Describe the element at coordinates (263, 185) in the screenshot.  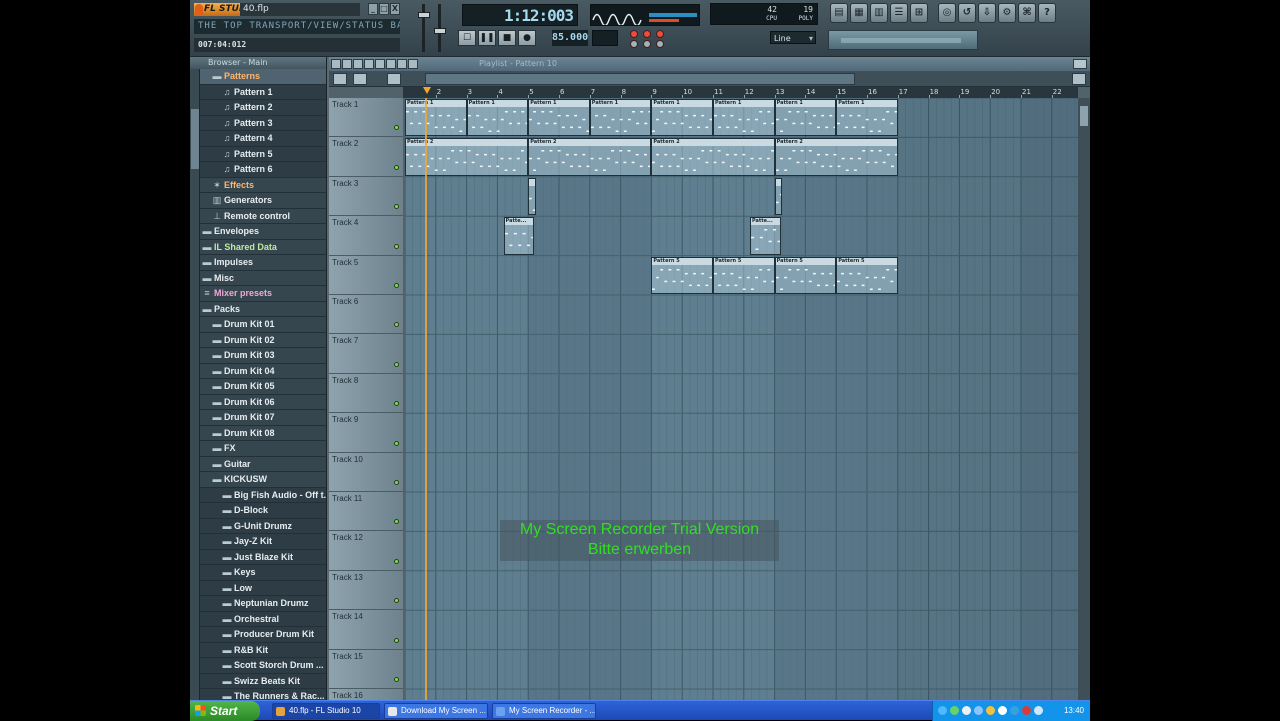
I see `browser-item: ✶ Effects` at that location.